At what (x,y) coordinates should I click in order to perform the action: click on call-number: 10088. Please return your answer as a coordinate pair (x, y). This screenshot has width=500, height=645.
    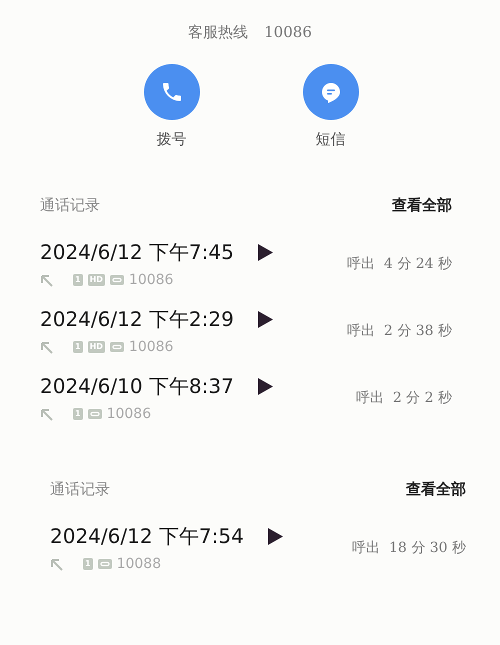
    Looking at the image, I should click on (139, 564).